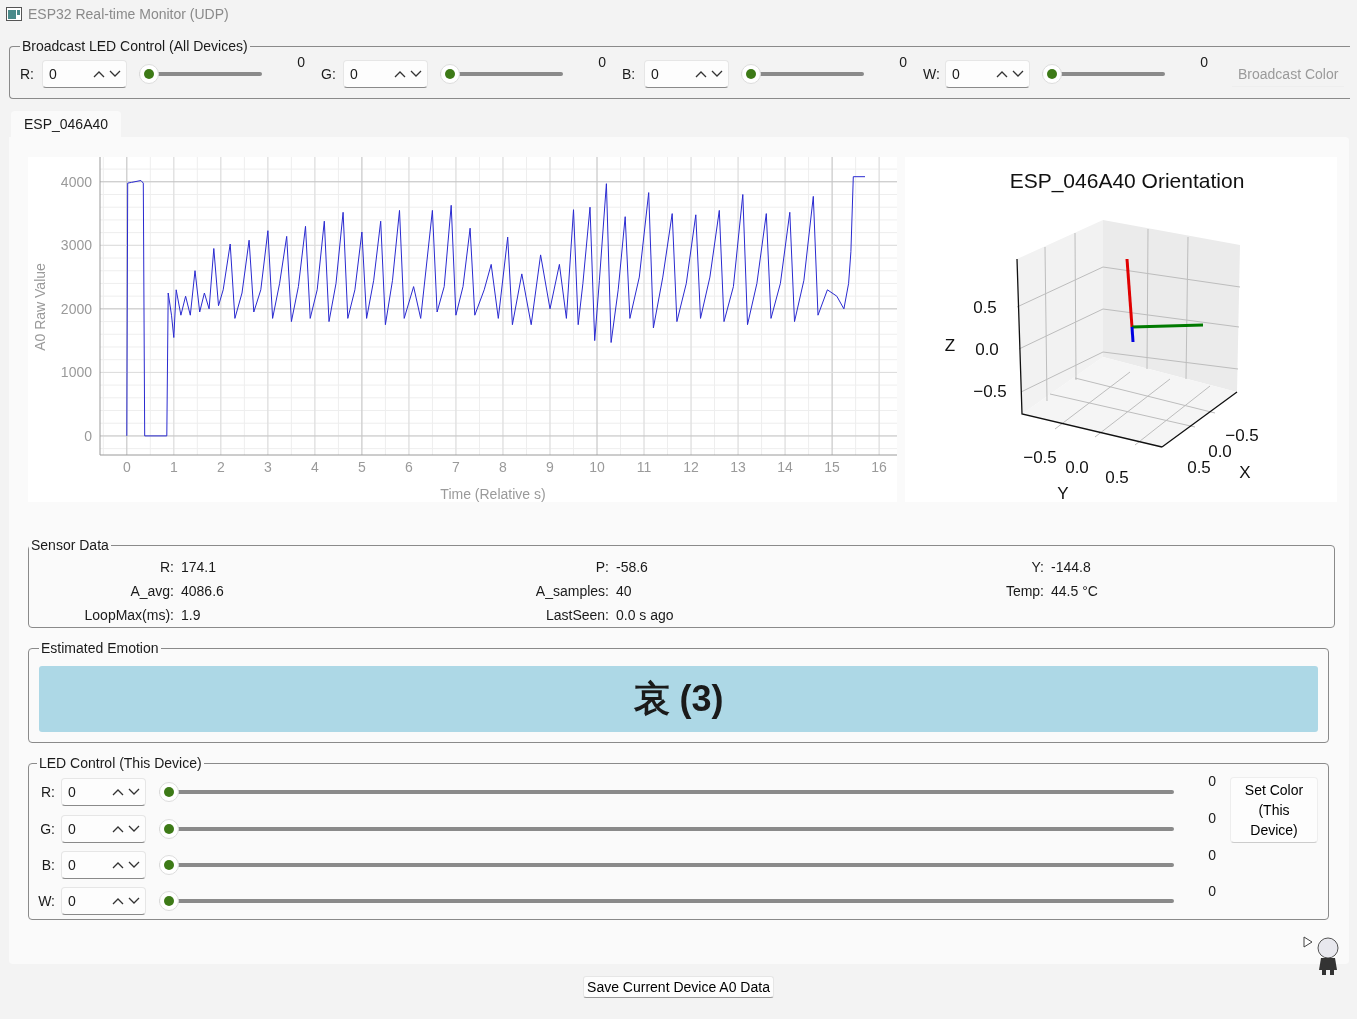 The height and width of the screenshot is (1019, 1357). I want to click on field-label: LoopMax(ms):, so click(128, 615).